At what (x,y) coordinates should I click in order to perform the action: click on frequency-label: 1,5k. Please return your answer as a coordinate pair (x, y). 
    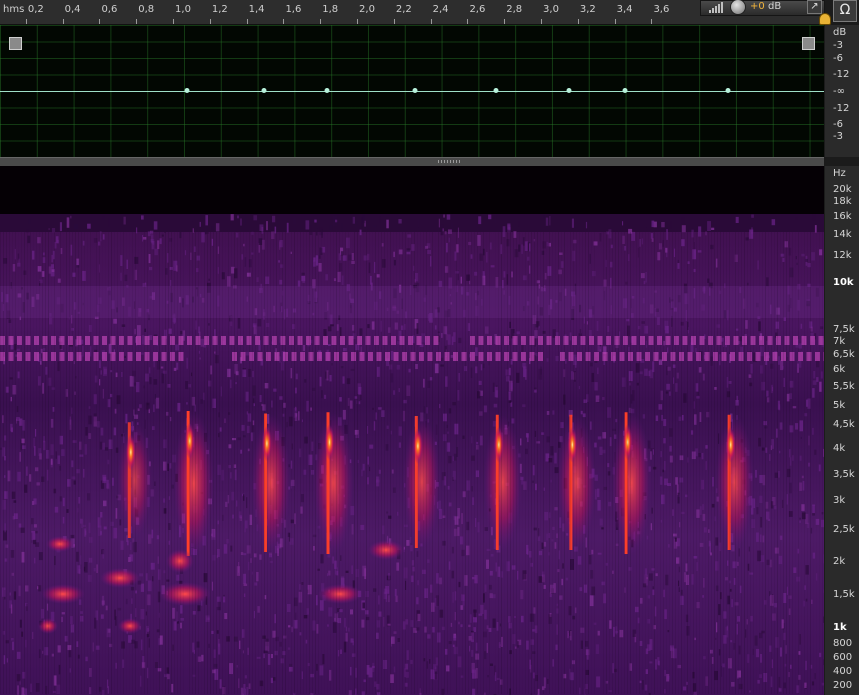
    Looking at the image, I should click on (844, 594).